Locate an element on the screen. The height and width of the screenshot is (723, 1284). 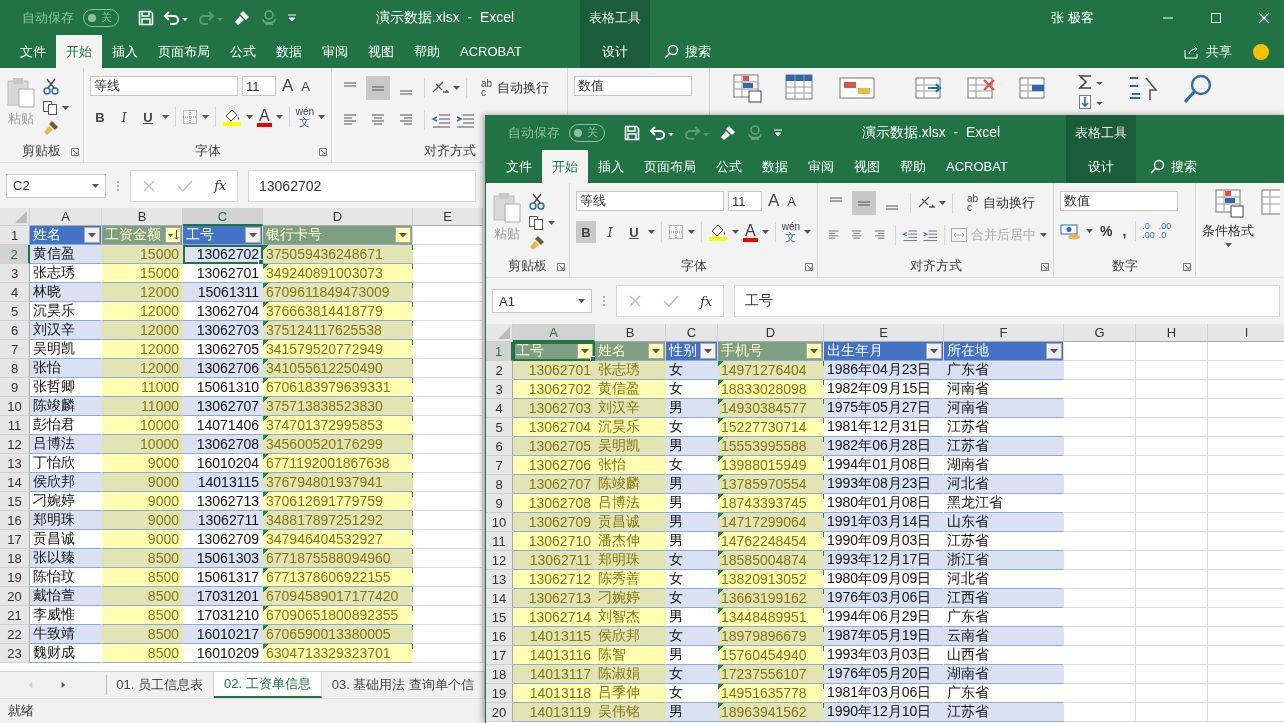
row-header: 10 is located at coordinates (499, 522).